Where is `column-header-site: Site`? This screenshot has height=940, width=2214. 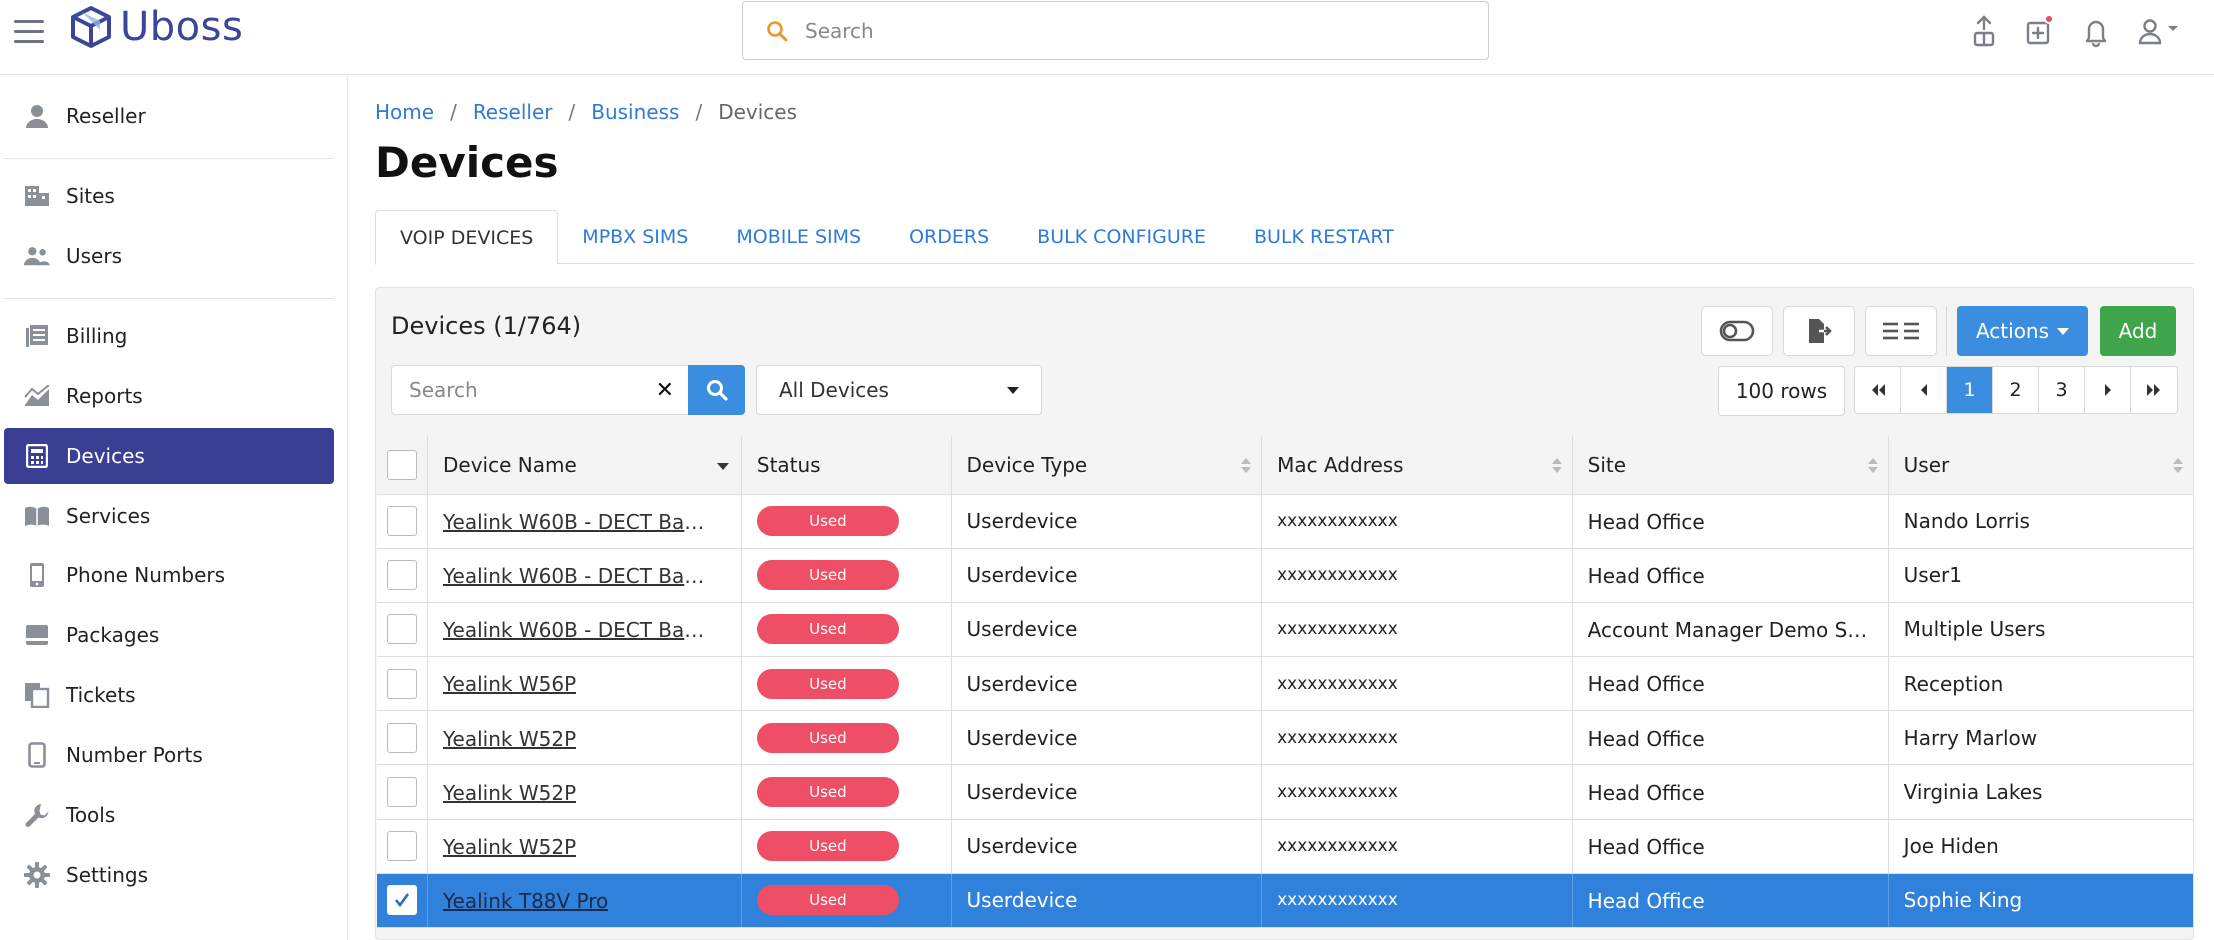
column-header-site: Site is located at coordinates (1730, 465).